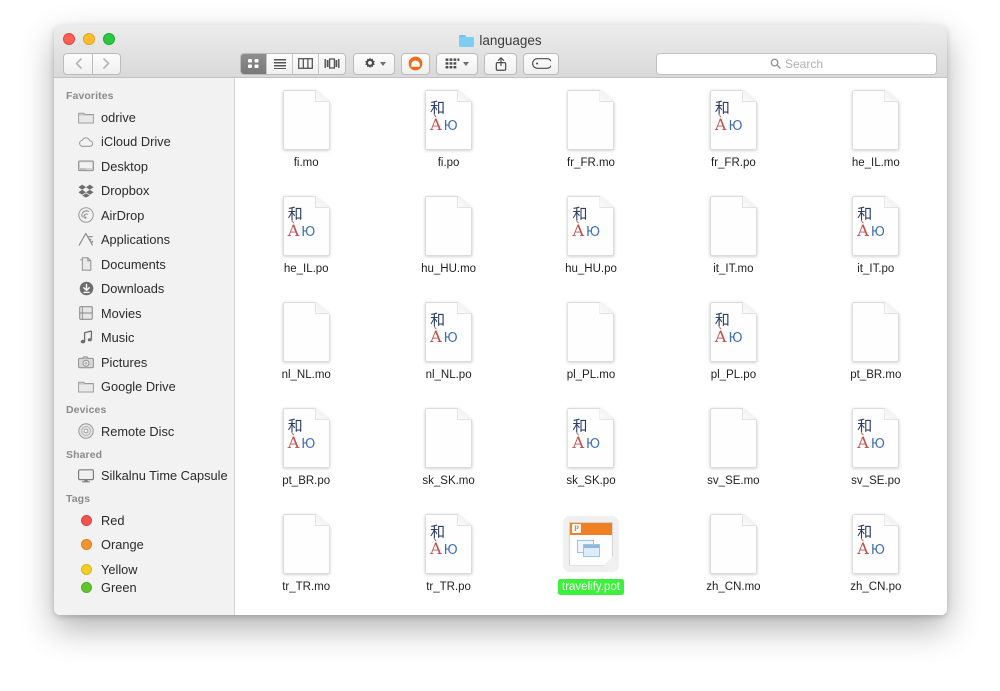 This screenshot has width=1000, height=691. I want to click on file-name-label: it_IT.mo, so click(733, 269).